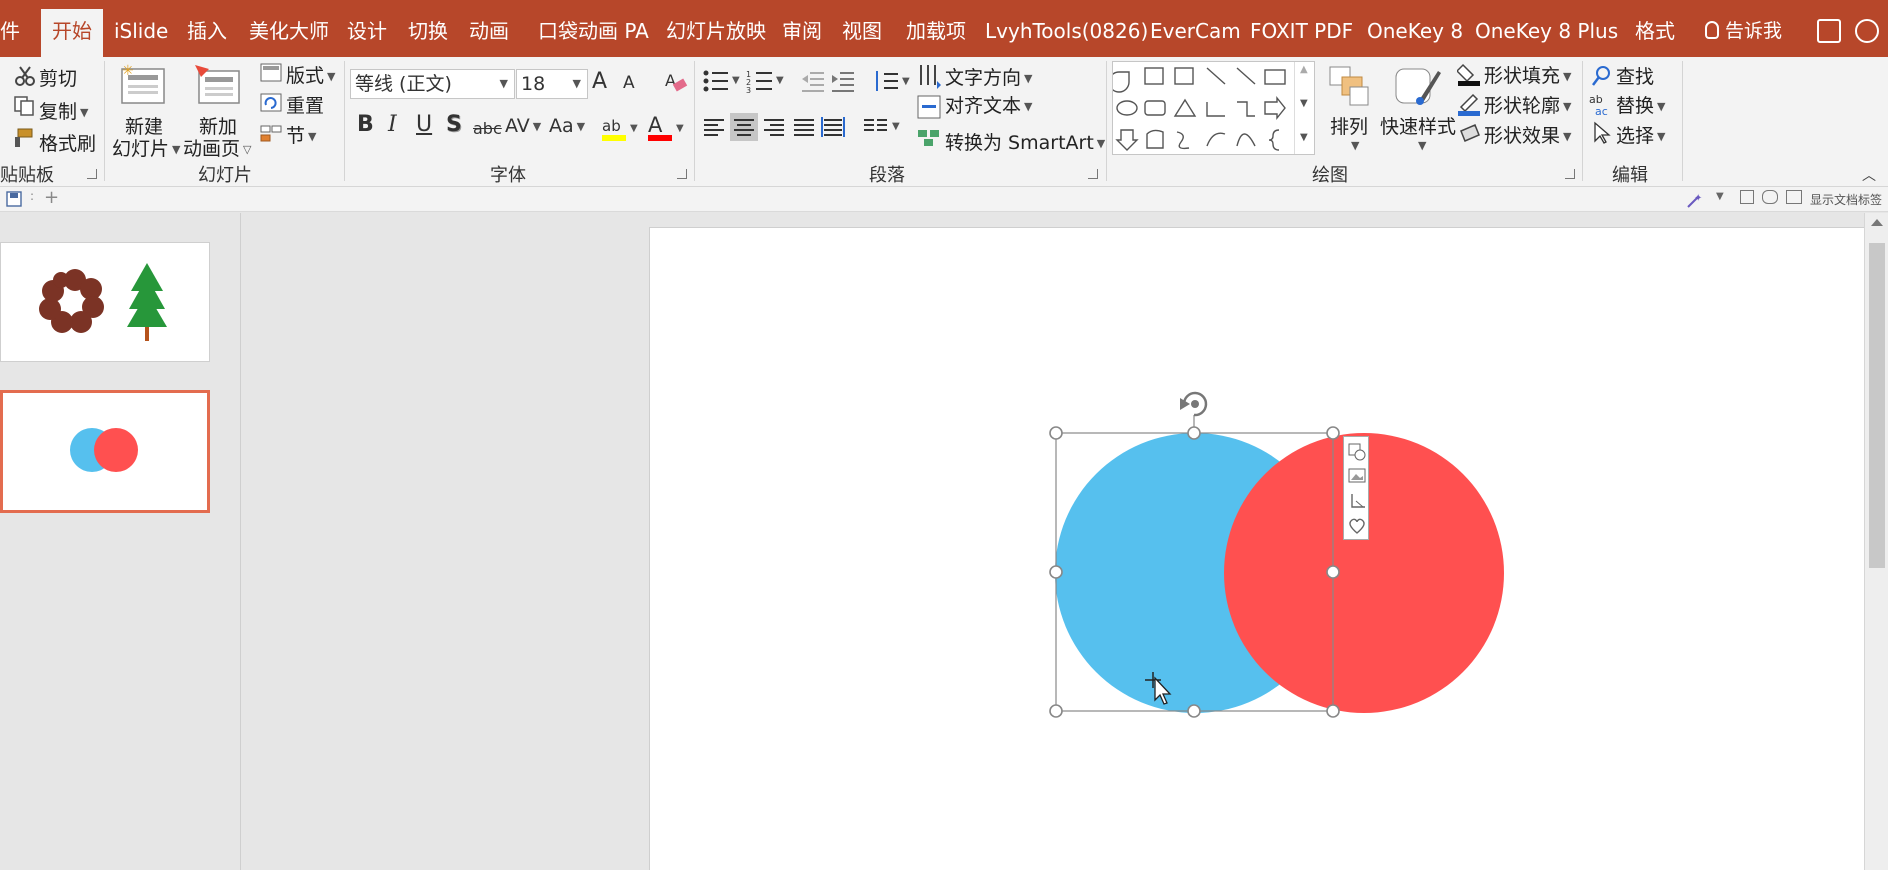 The height and width of the screenshot is (870, 1888). Describe the element at coordinates (1877, 405) in the screenshot. I see `scrollbar-thumb` at that location.